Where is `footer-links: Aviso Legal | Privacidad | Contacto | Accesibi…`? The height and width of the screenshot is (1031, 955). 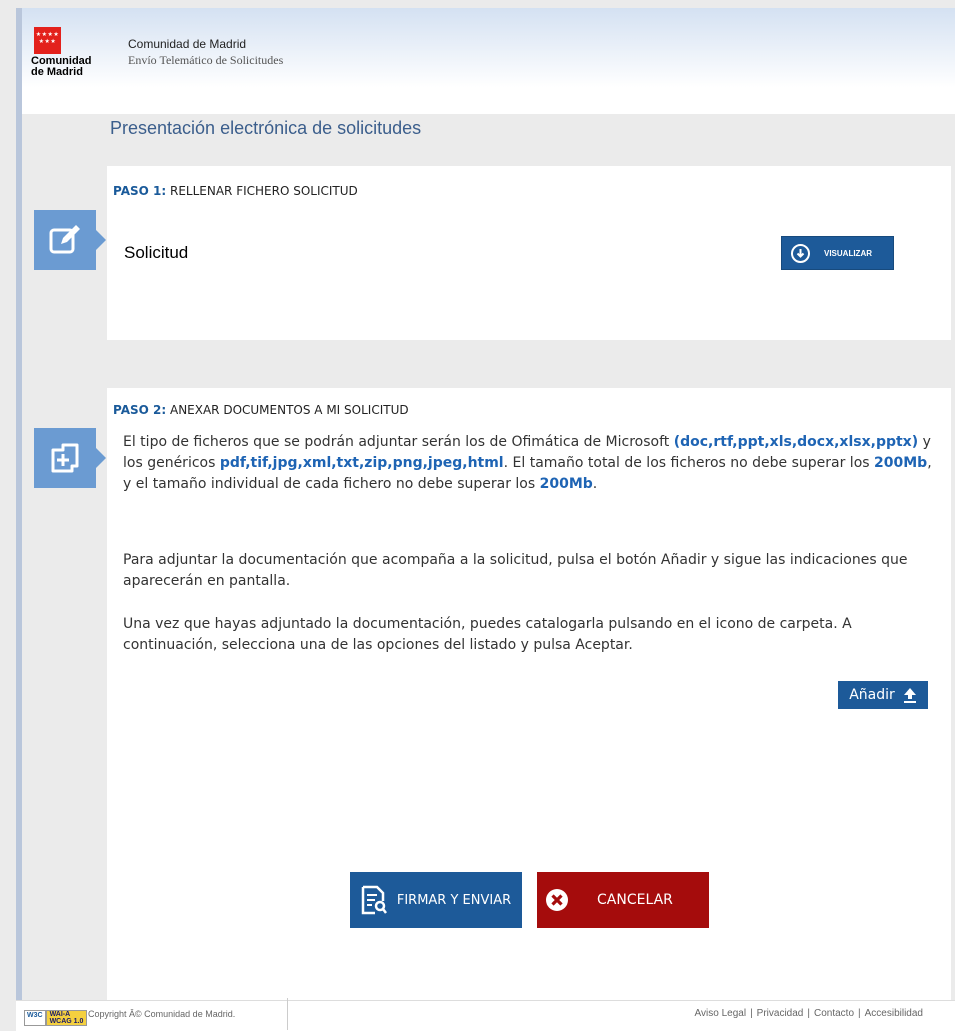
footer-links: Aviso Legal | Privacidad | Contacto | Accesibi… is located at coordinates (808, 1013).